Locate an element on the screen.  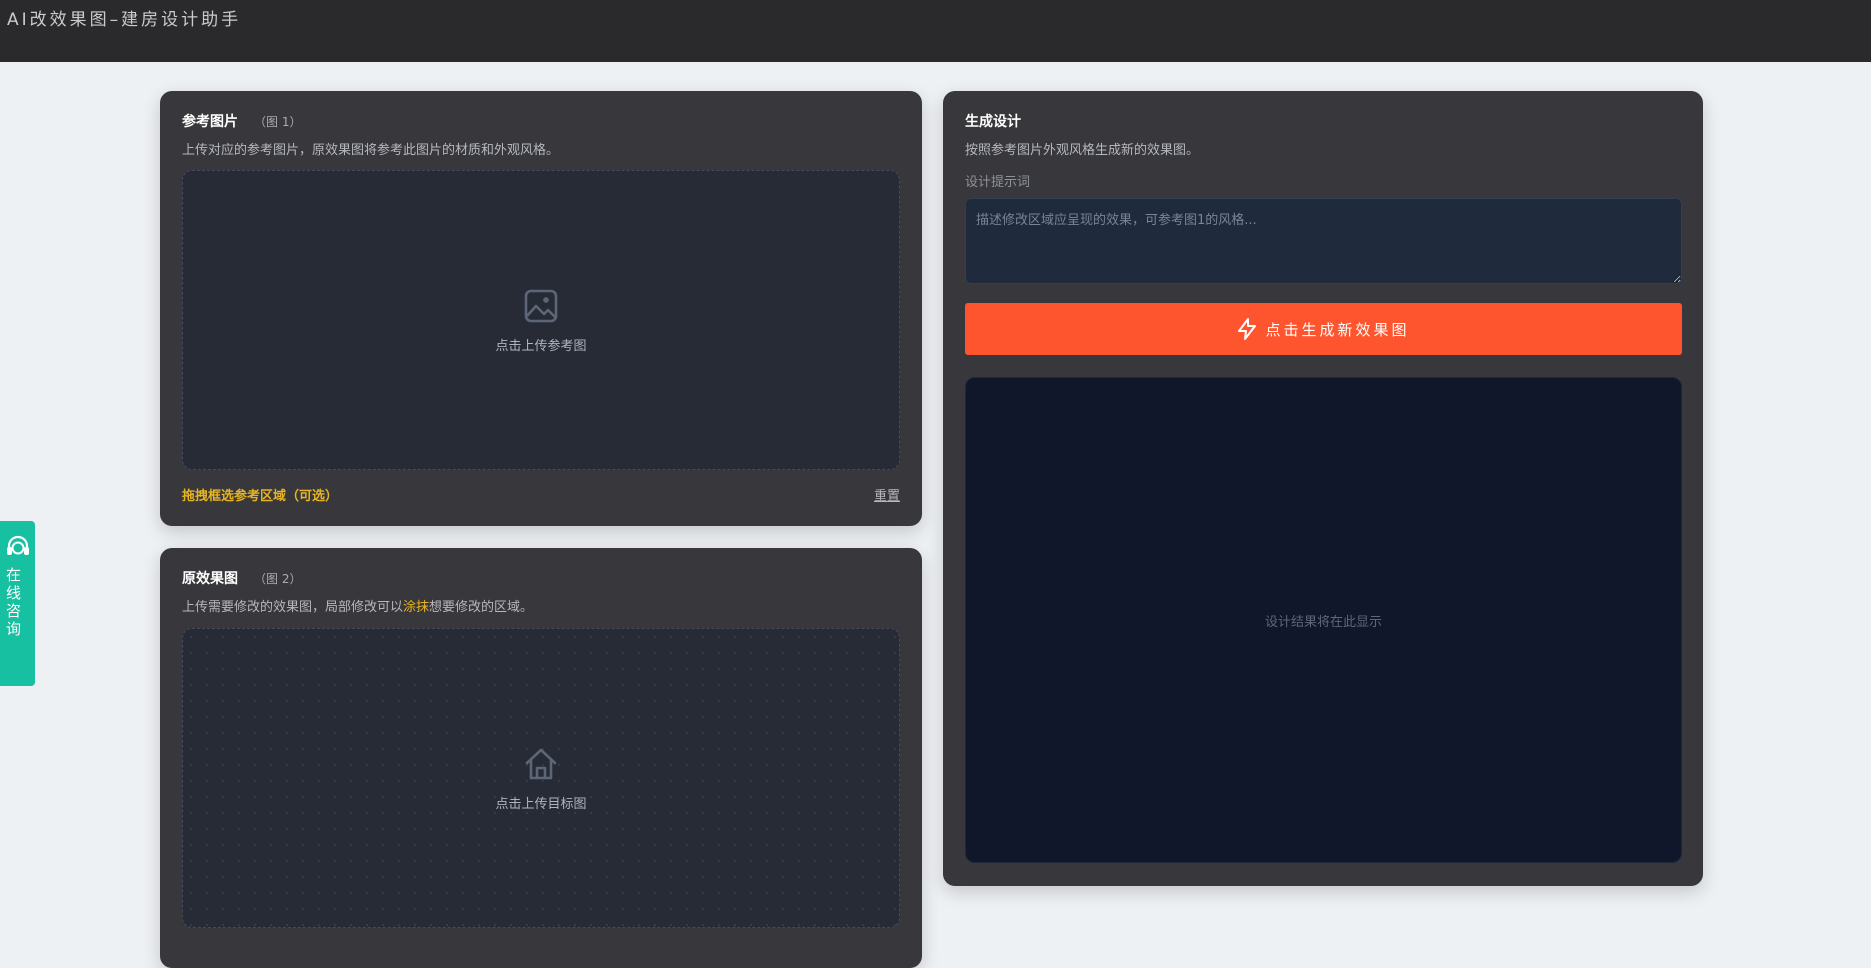
reference-upload-zone: 点击上传参考图 is located at coordinates (541, 320).